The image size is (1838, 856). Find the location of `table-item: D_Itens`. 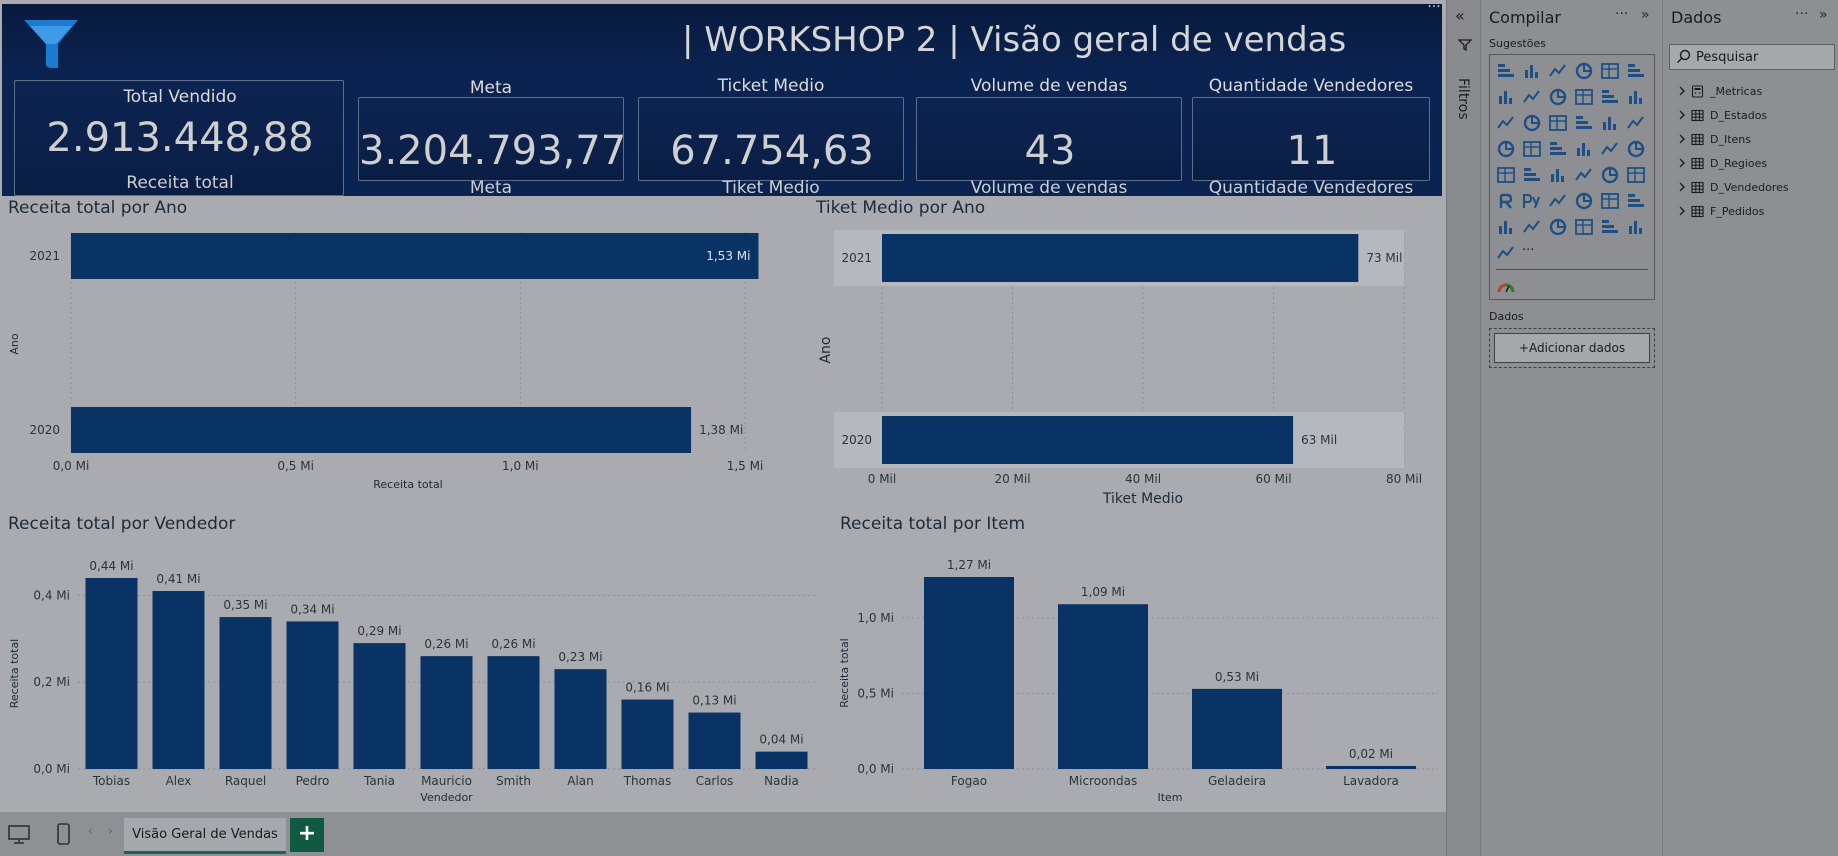

table-item: D_Itens is located at coordinates (1752, 140).